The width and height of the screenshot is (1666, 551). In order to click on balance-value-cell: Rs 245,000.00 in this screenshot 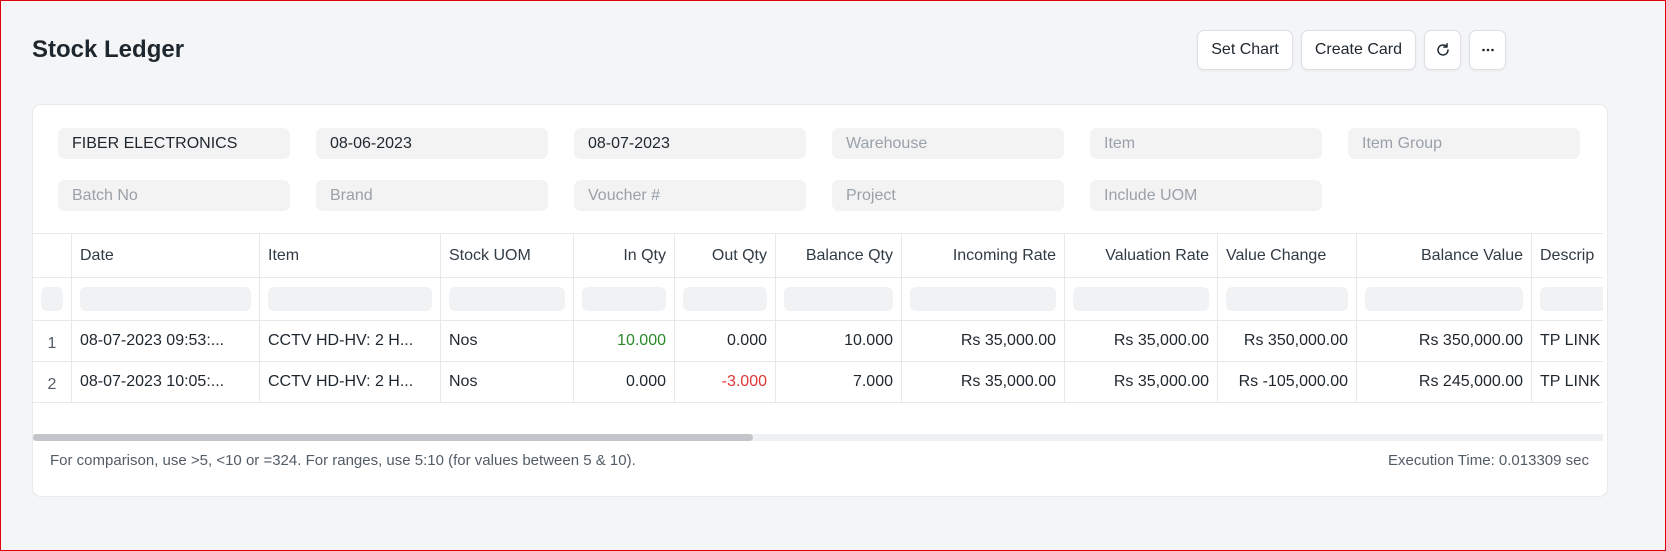, I will do `click(1444, 382)`.